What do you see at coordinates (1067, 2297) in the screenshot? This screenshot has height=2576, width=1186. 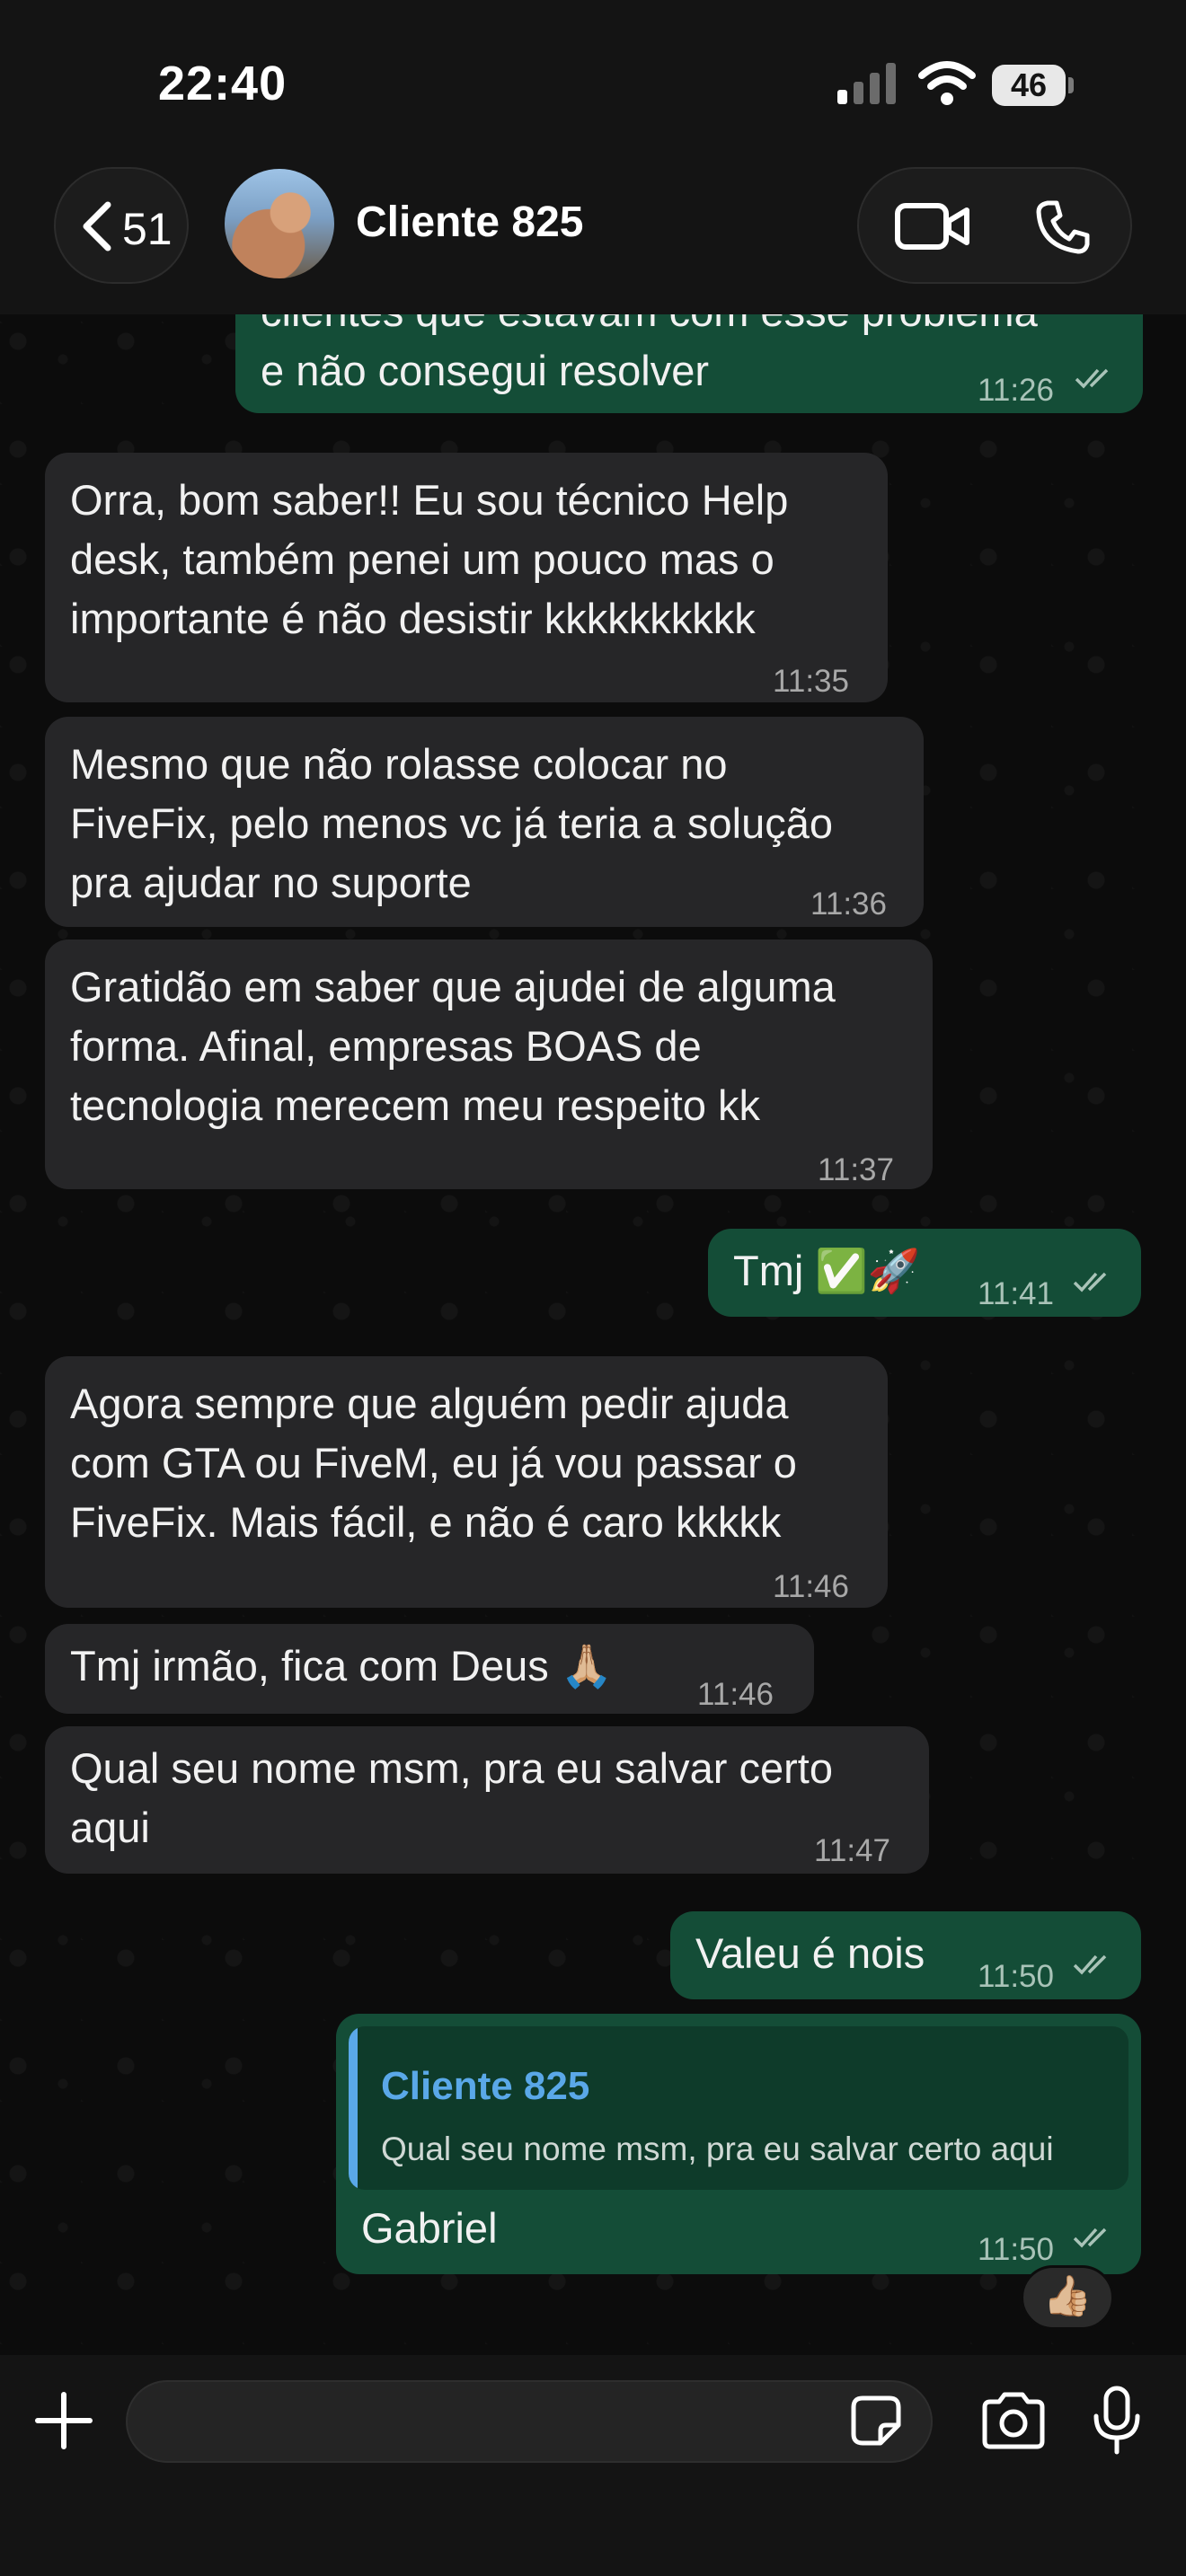 I see `reaction-badge: 👍🏼` at bounding box center [1067, 2297].